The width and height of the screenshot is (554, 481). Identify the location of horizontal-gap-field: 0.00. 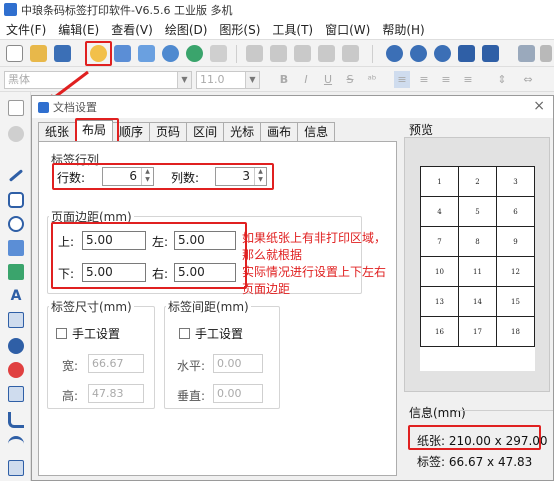
(238, 363).